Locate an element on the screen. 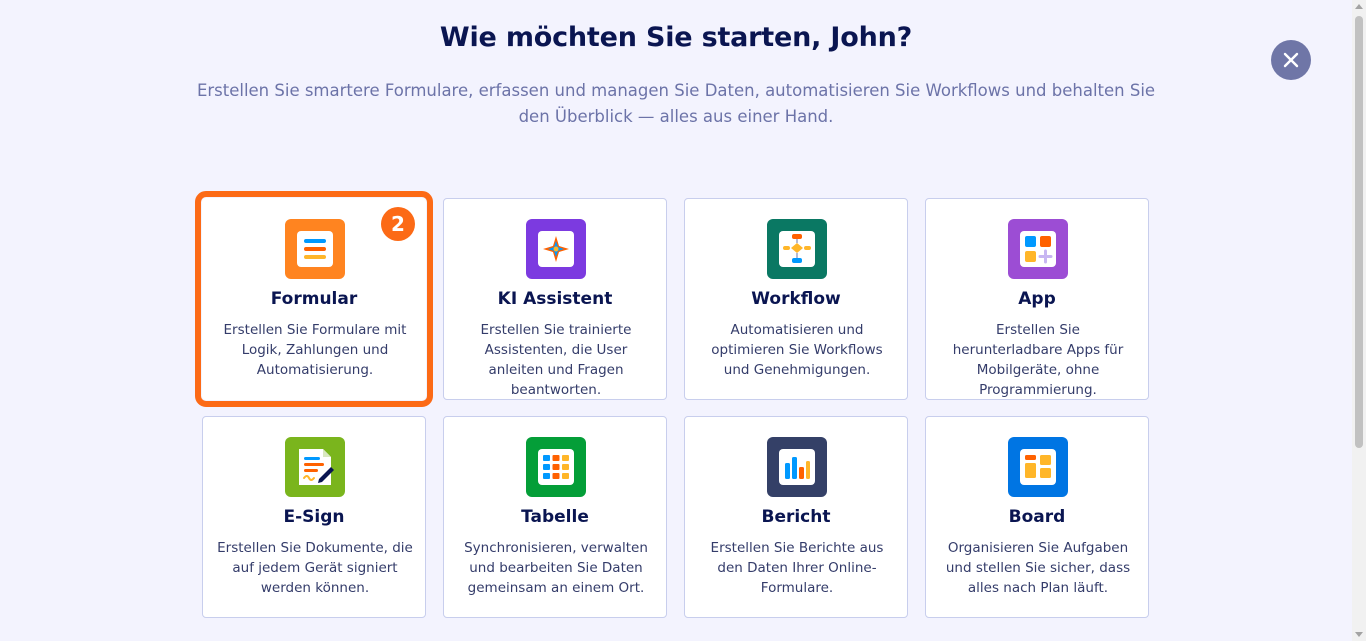  card-title: KI Assistent is located at coordinates (555, 299).